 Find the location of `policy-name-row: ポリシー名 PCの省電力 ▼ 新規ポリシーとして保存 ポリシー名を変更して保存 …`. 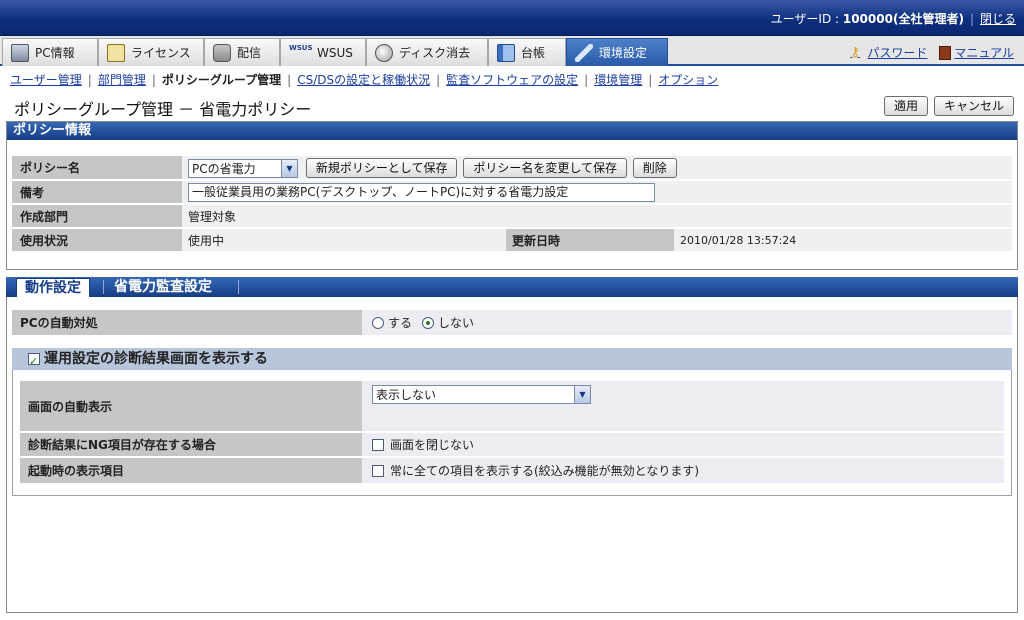

policy-name-row: ポリシー名 PCの省電力 ▼ 新規ポリシーとして保存 ポリシー名を変更して保存 … is located at coordinates (512, 168).